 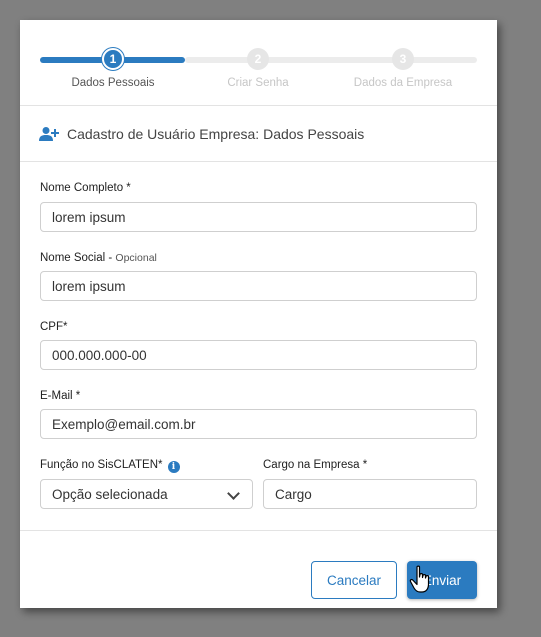 What do you see at coordinates (258, 59) in the screenshot?
I see `step-2-circle: 2` at bounding box center [258, 59].